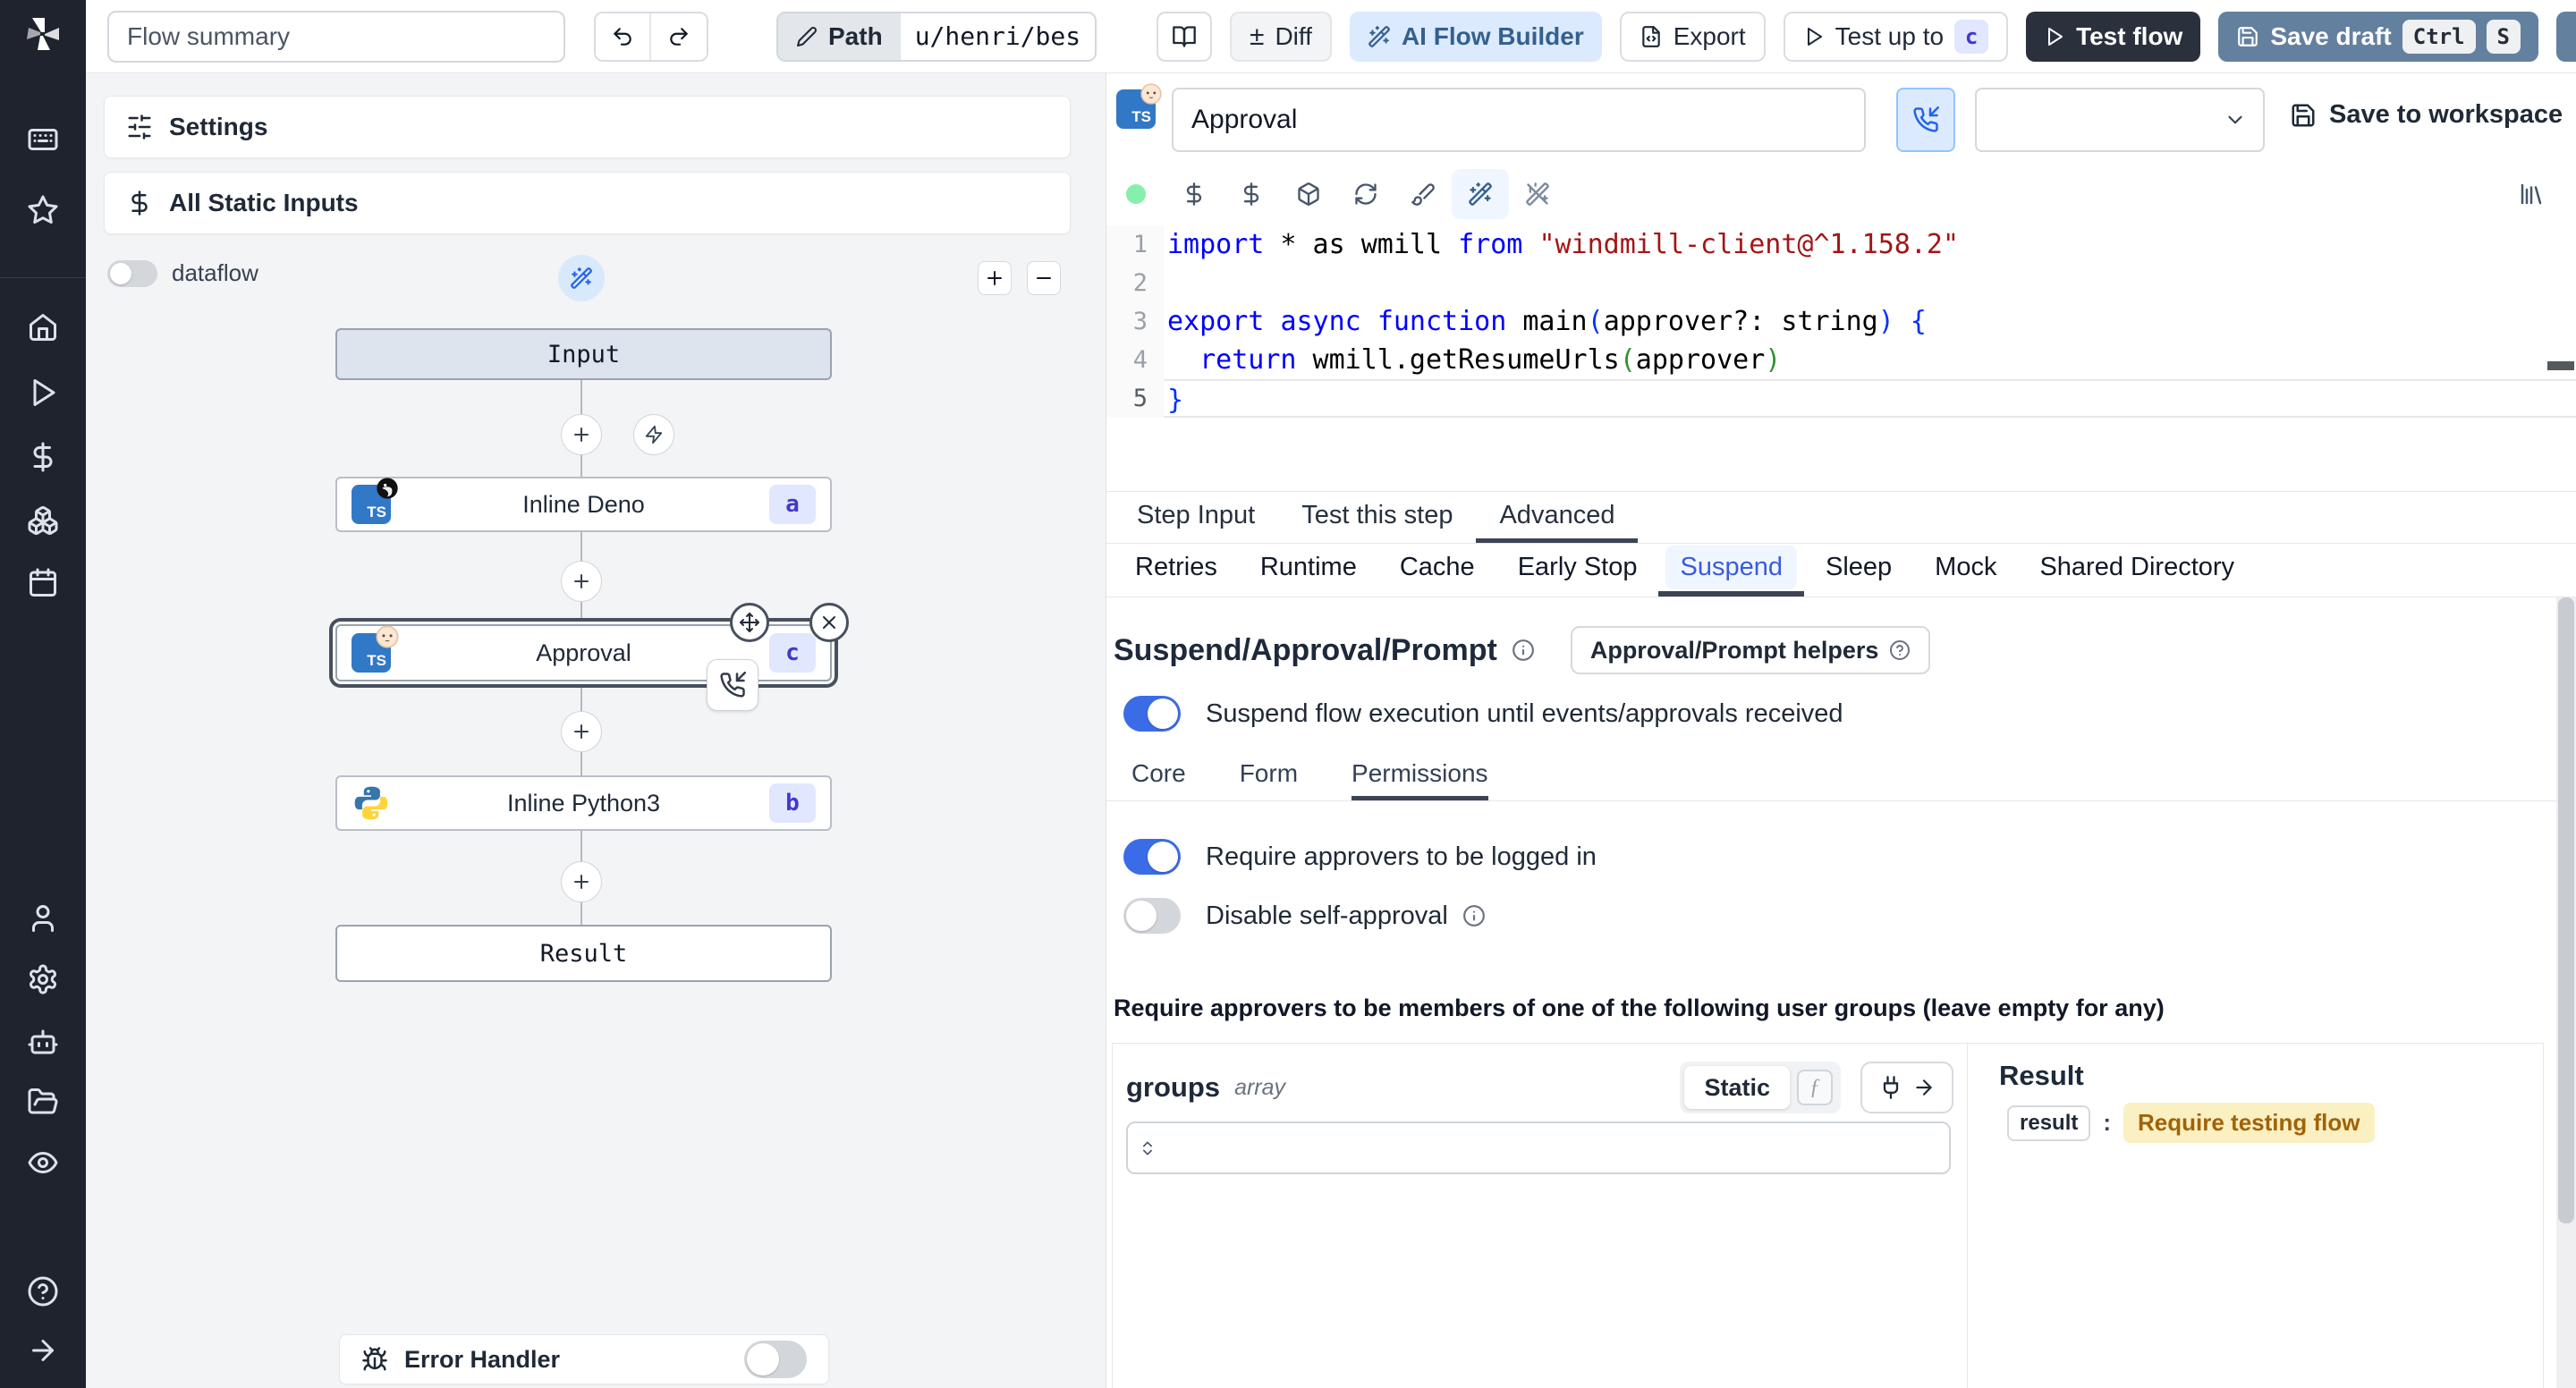 This screenshot has height=1388, width=2576. What do you see at coordinates (1538, 1148) in the screenshot?
I see `groups-array-input` at bounding box center [1538, 1148].